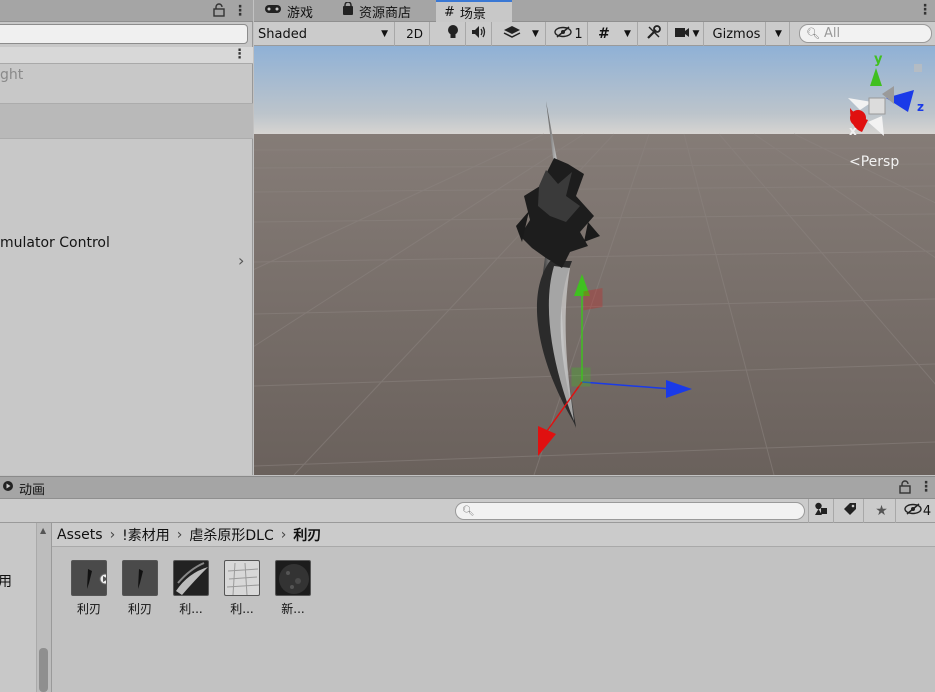  What do you see at coordinates (32, 490) in the screenshot?
I see `tab-animation-label: 动画` at bounding box center [32, 490].